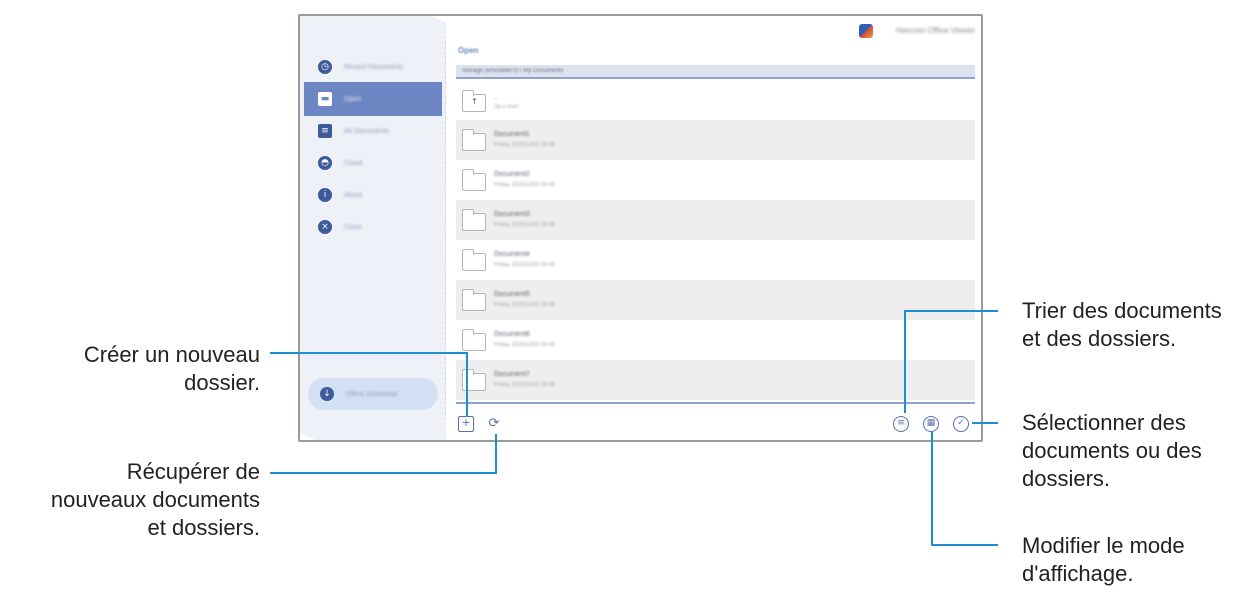  Describe the element at coordinates (512, 174) in the screenshot. I see `row-name: Document2` at that location.